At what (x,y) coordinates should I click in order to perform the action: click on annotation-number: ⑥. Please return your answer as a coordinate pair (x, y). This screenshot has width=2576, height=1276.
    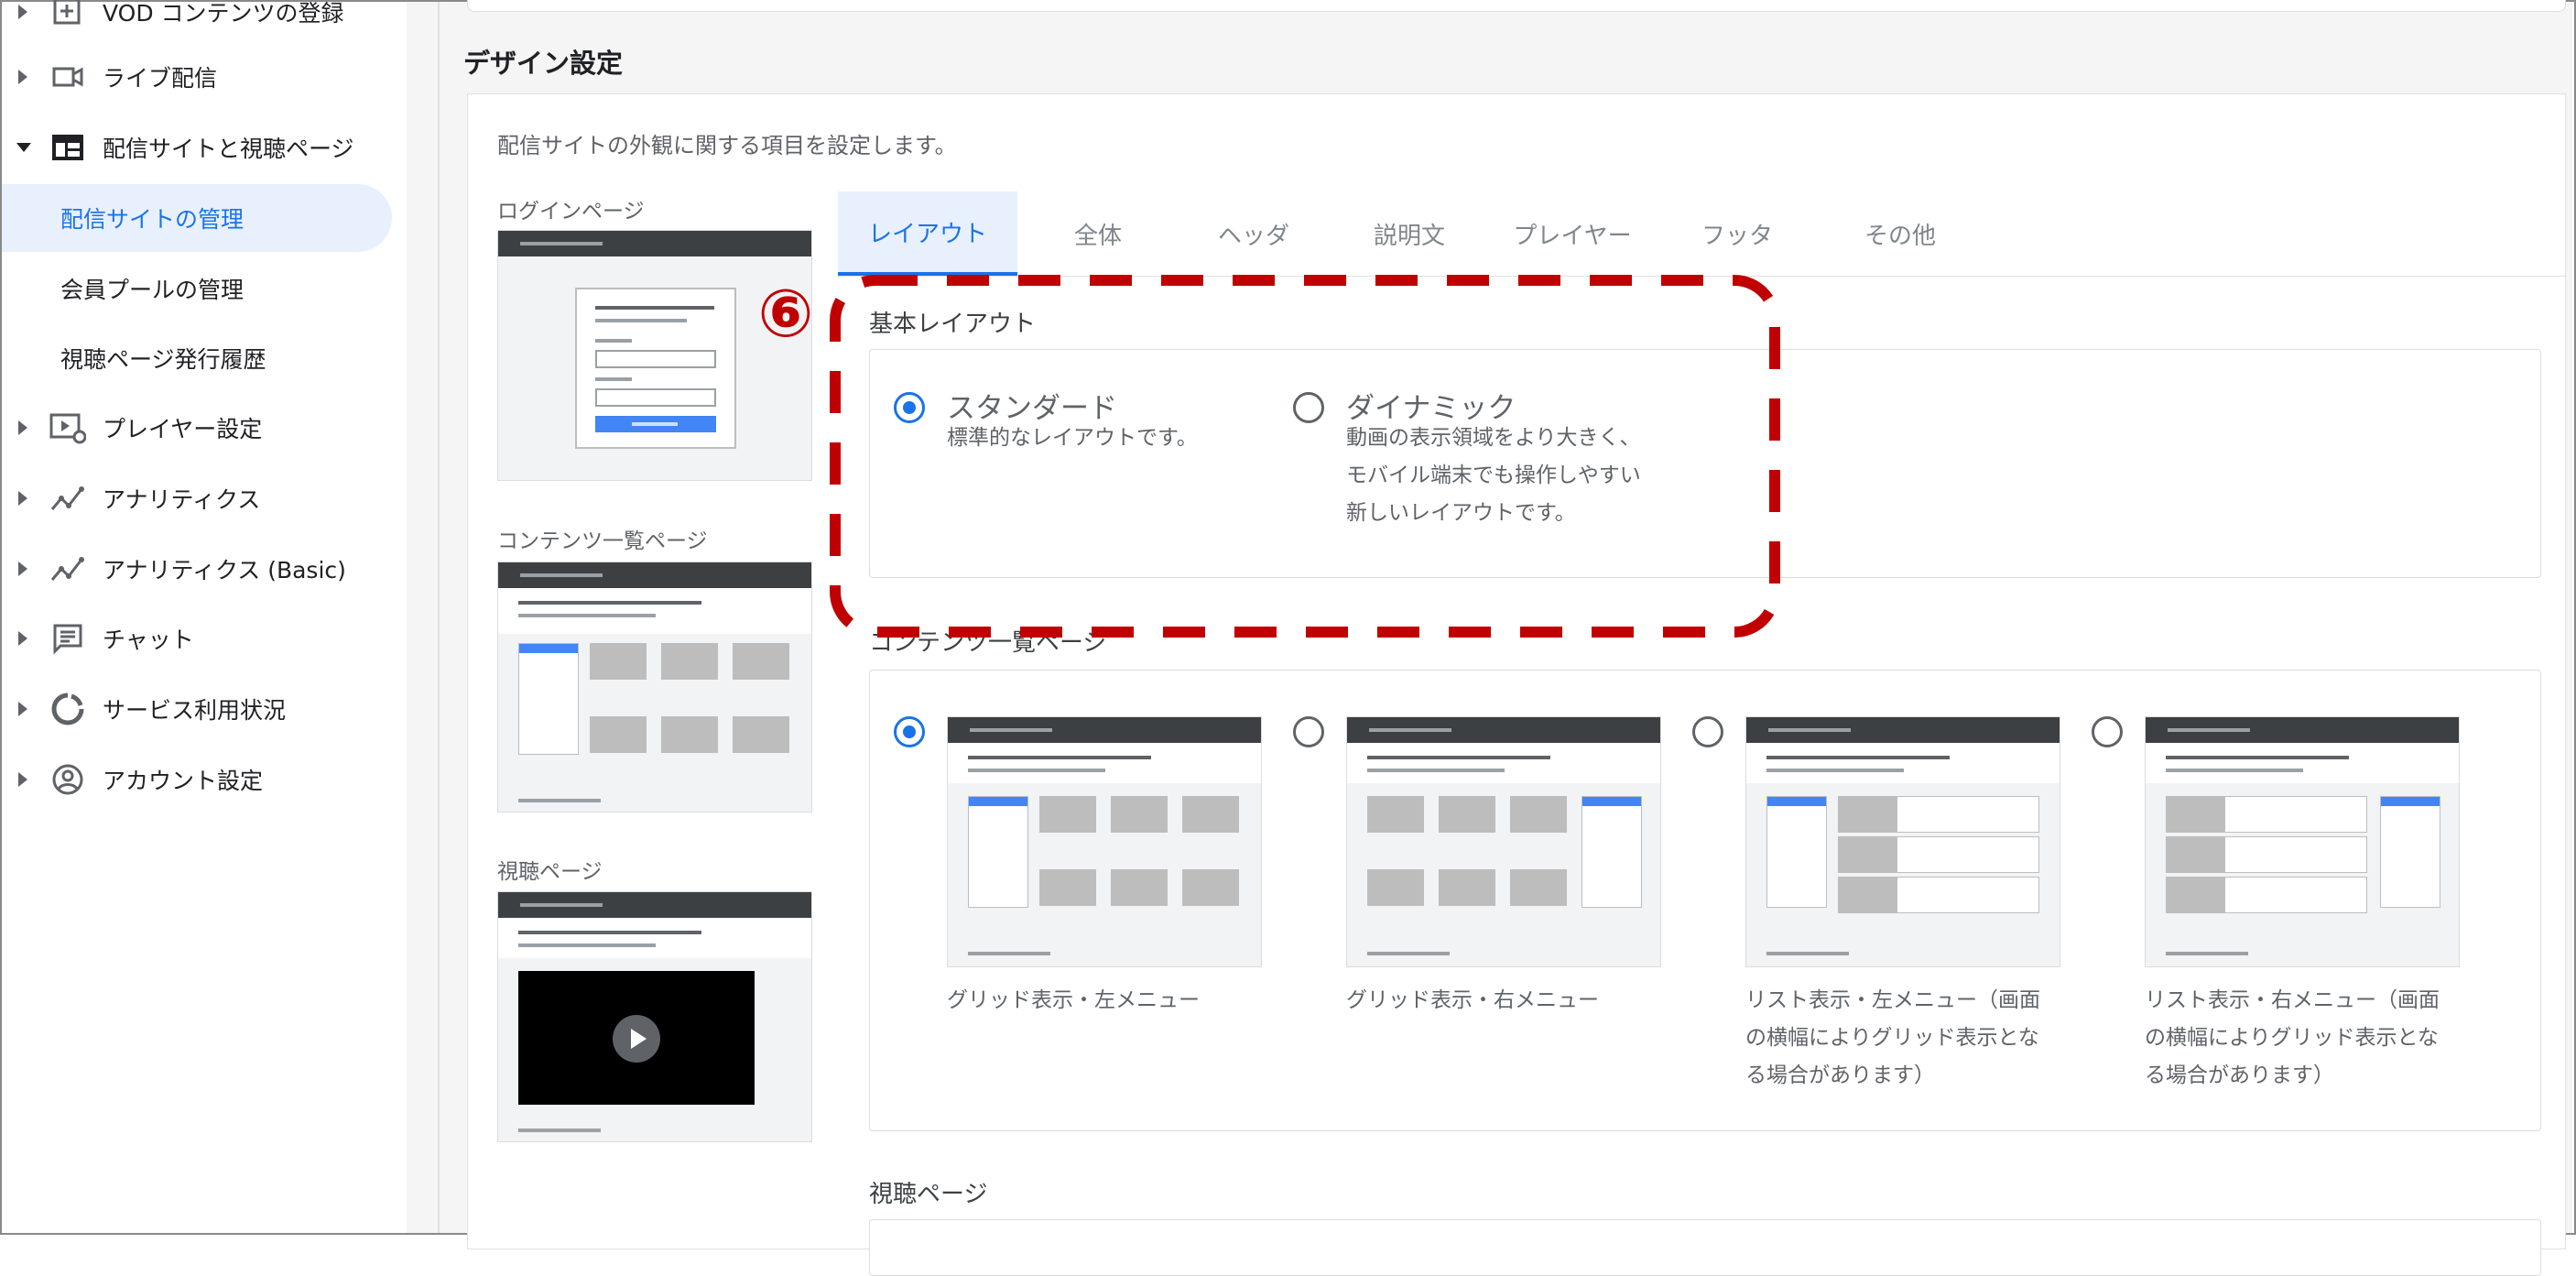
    Looking at the image, I should click on (785, 313).